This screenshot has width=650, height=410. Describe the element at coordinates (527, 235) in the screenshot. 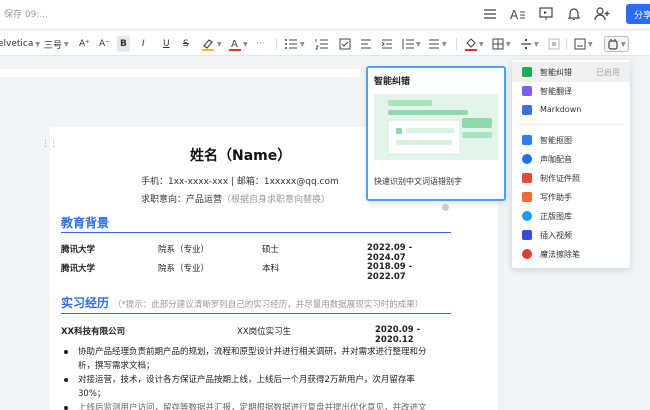

I see `video-icon` at that location.